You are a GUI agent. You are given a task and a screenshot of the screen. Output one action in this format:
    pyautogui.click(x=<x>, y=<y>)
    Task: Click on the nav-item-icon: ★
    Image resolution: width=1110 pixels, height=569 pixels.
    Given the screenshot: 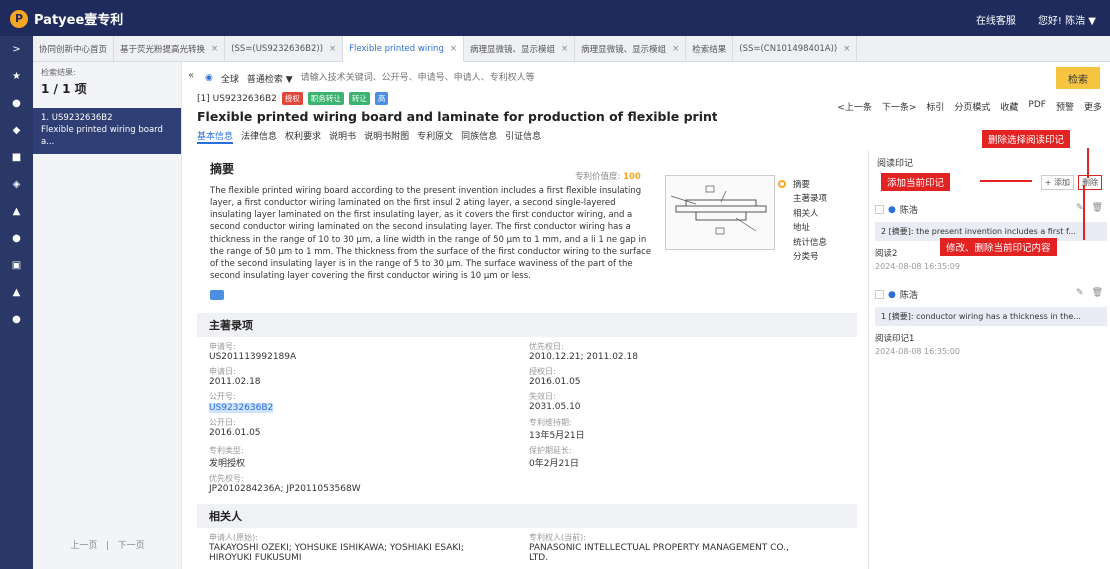 What is the action you would take?
    pyautogui.click(x=16, y=76)
    